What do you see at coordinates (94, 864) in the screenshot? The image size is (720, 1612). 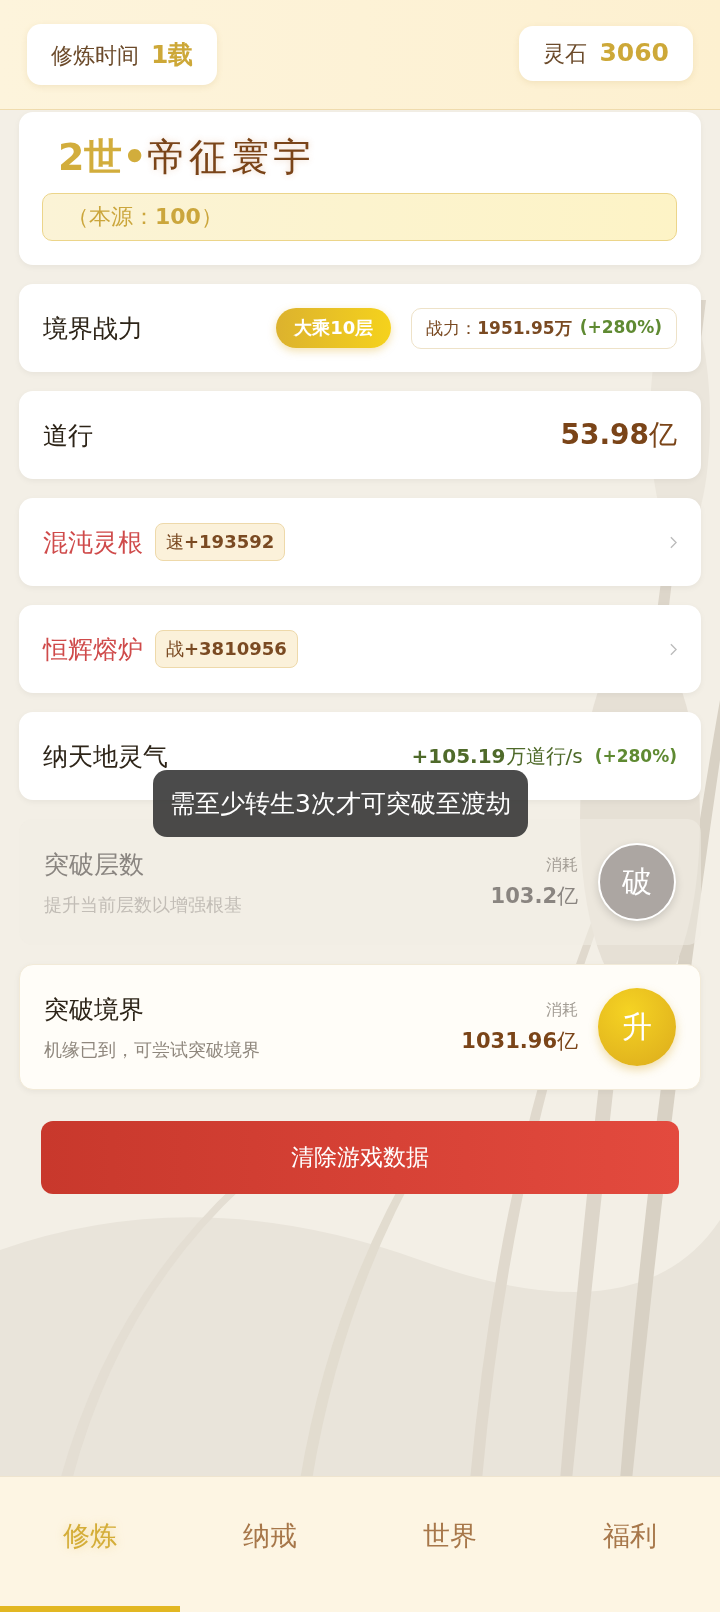 I see `row-label: 突破层数` at bounding box center [94, 864].